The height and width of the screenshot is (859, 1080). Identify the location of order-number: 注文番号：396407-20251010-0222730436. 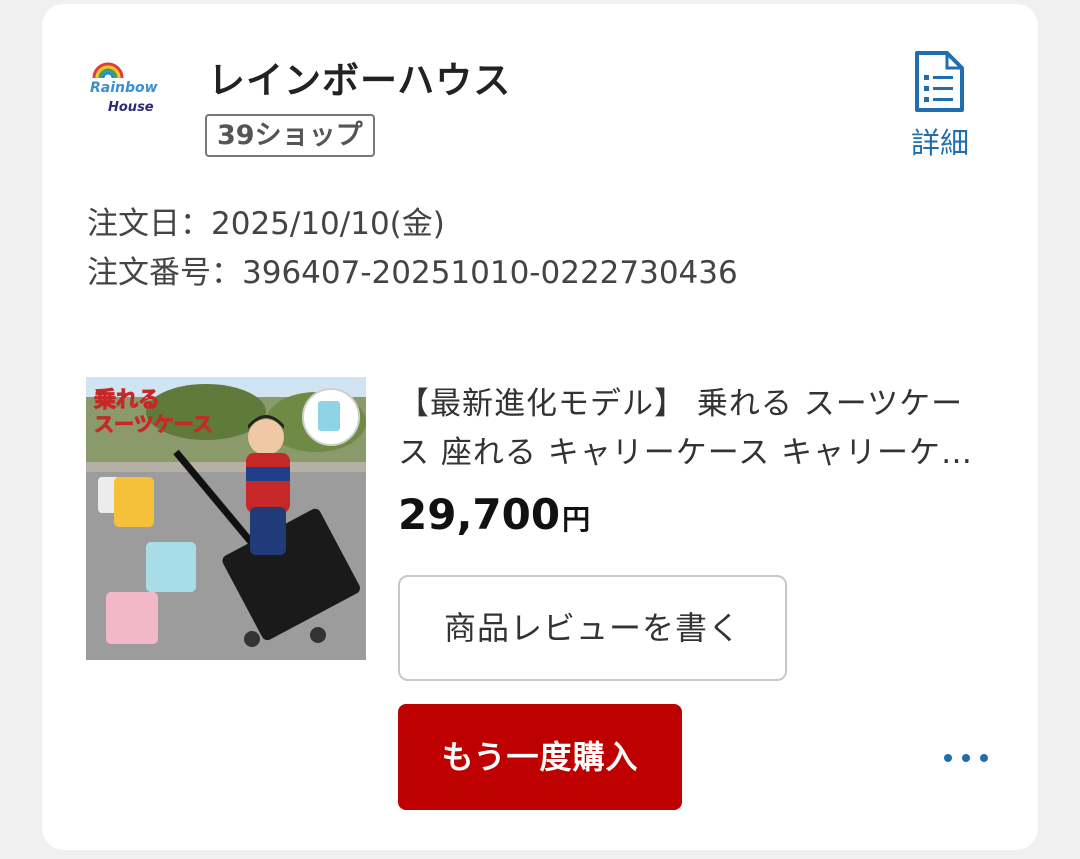
(412, 273).